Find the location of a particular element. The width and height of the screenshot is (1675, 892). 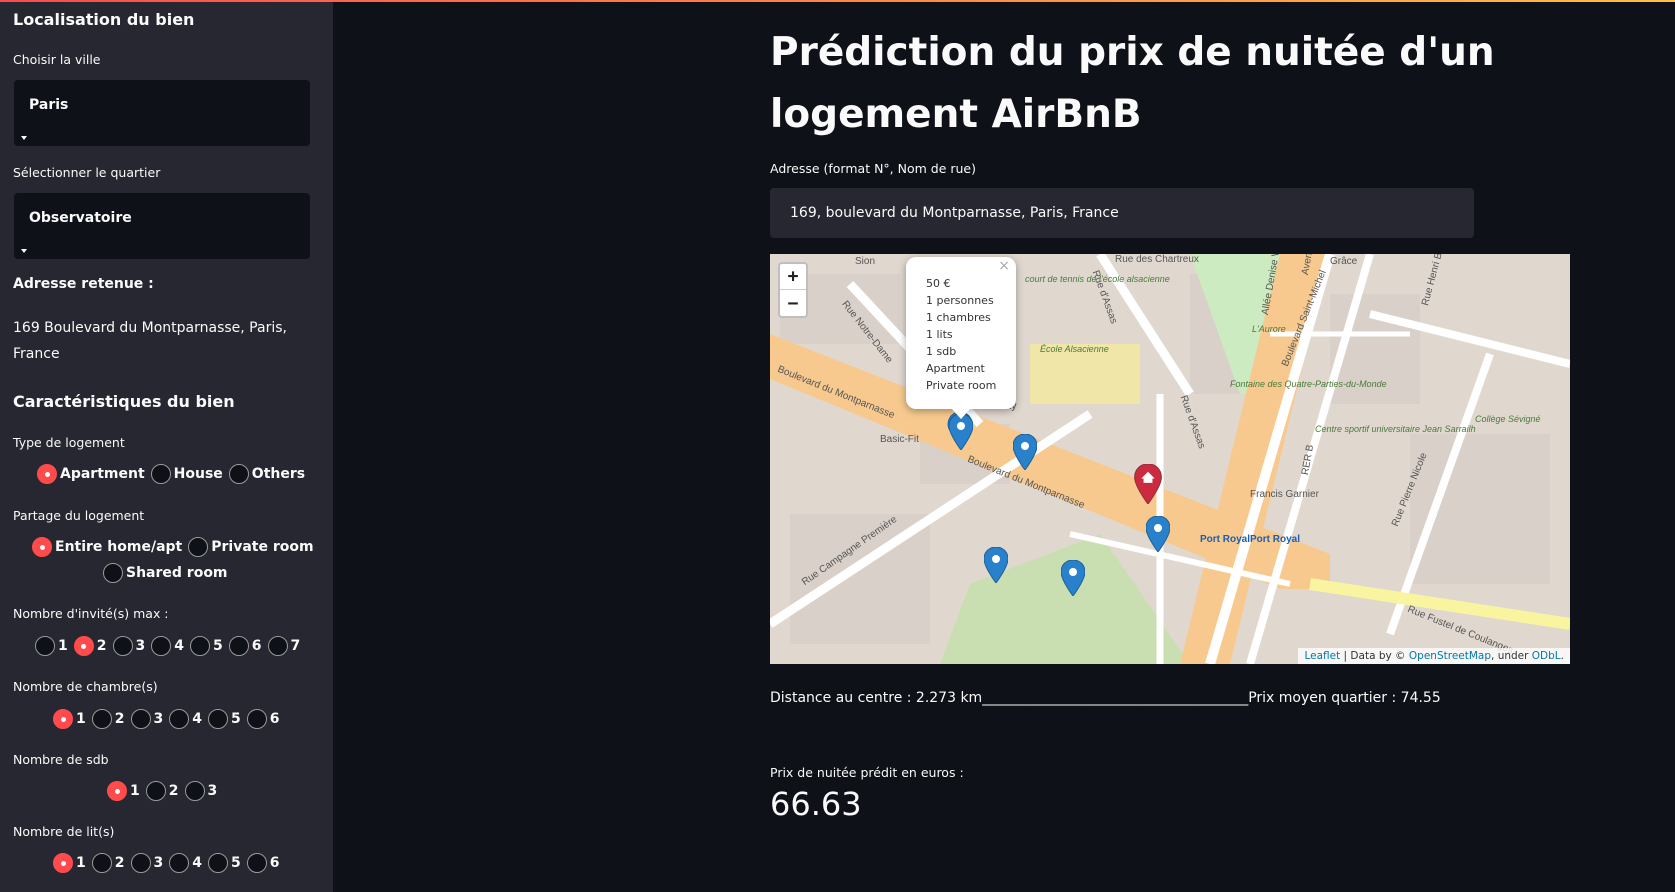

radio-option: 7 is located at coordinates (284, 646).